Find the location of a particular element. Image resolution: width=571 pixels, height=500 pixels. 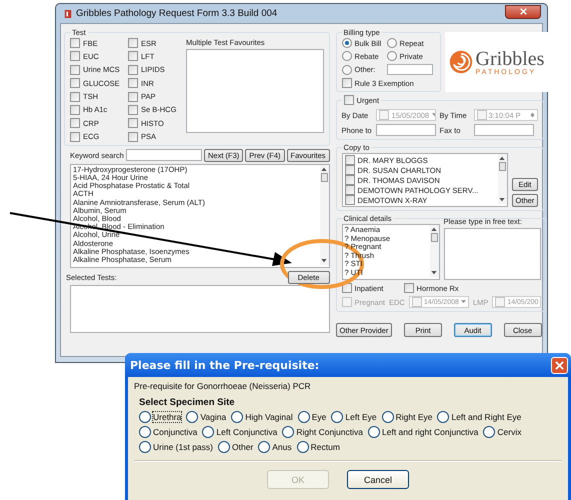

cancel-button: Cancel is located at coordinates (378, 479).